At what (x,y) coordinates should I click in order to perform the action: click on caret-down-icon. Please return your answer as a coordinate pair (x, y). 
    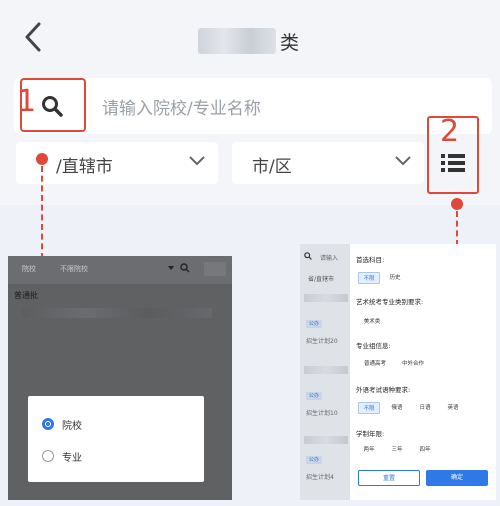
    Looking at the image, I should click on (171, 268).